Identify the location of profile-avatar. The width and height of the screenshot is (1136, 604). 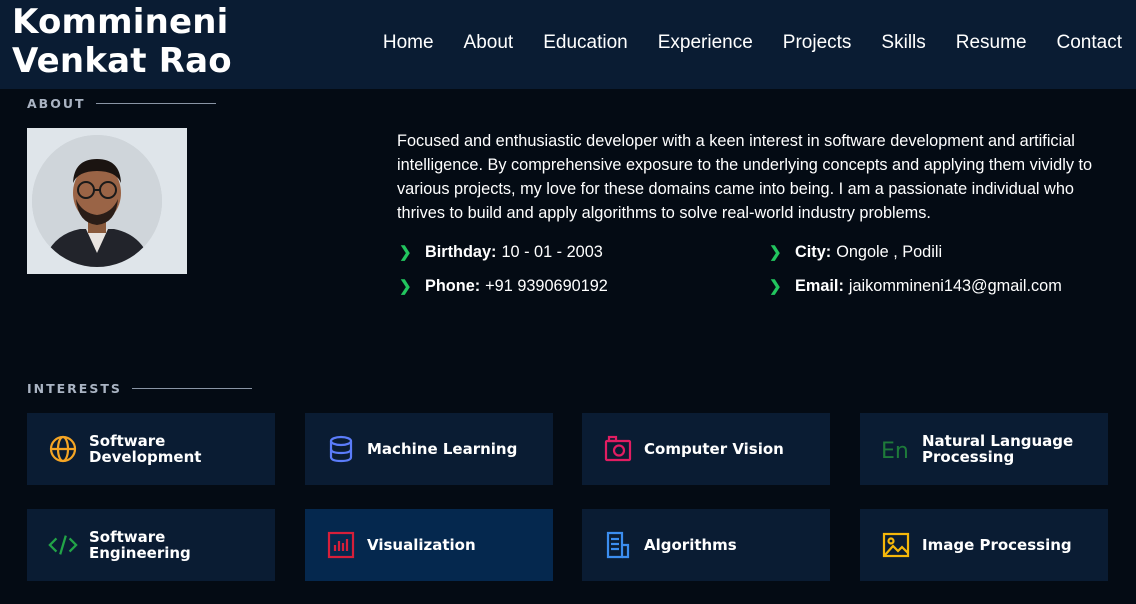
(97, 201).